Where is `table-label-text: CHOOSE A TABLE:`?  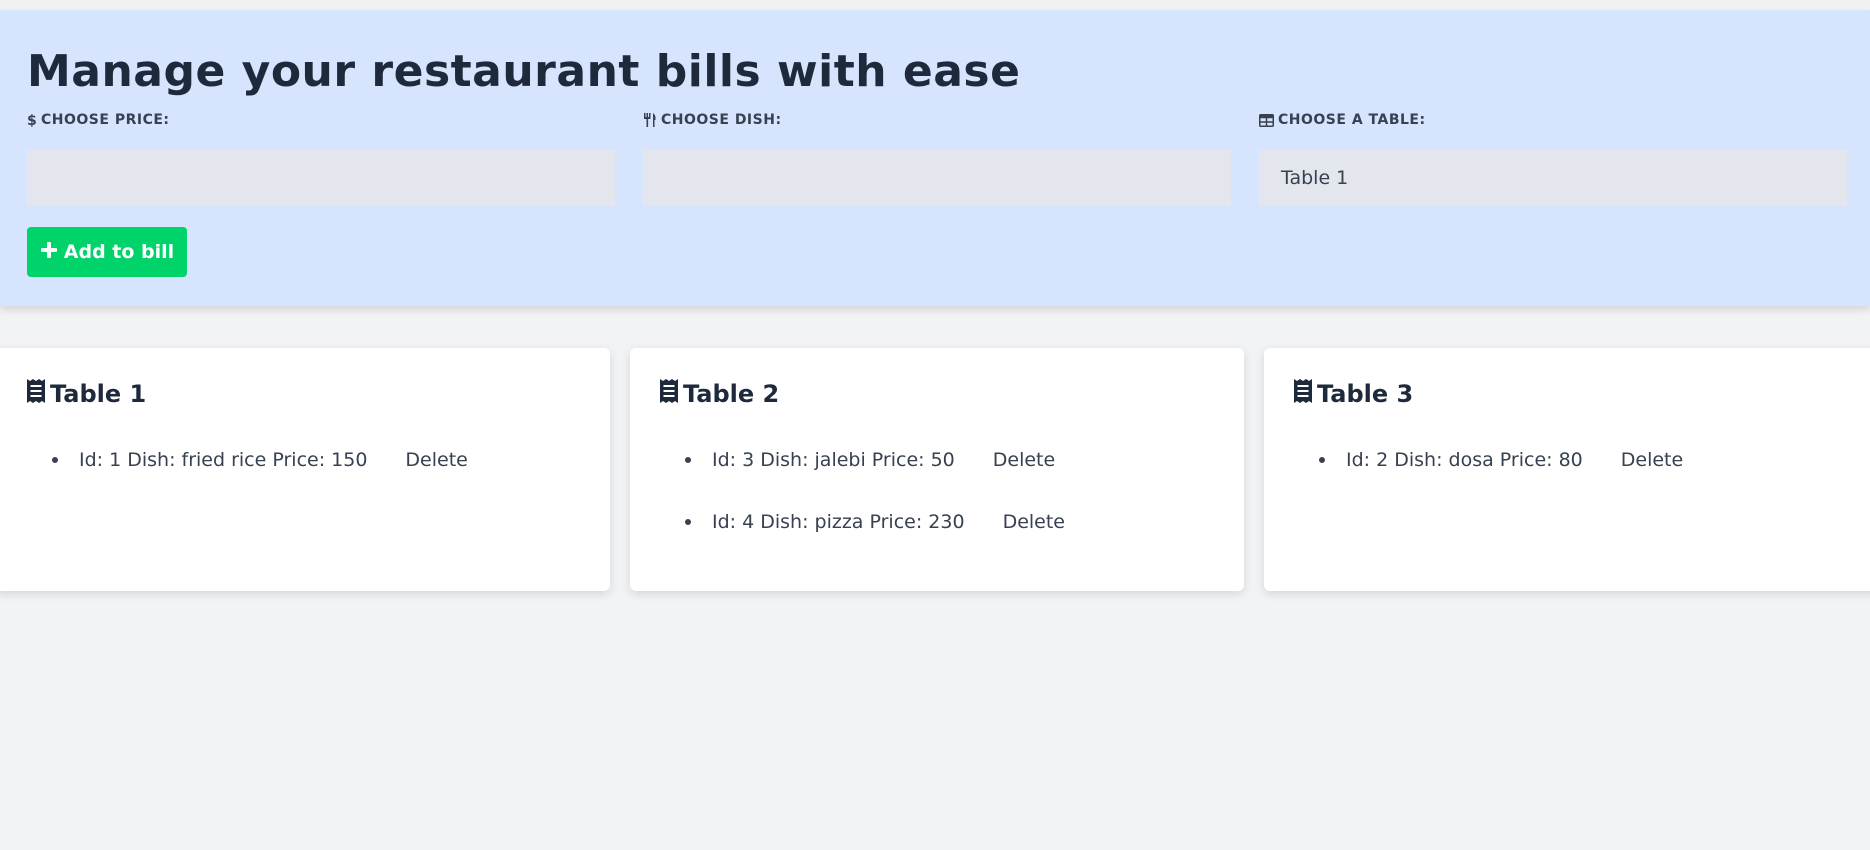
table-label-text: CHOOSE A TABLE: is located at coordinates (1352, 120).